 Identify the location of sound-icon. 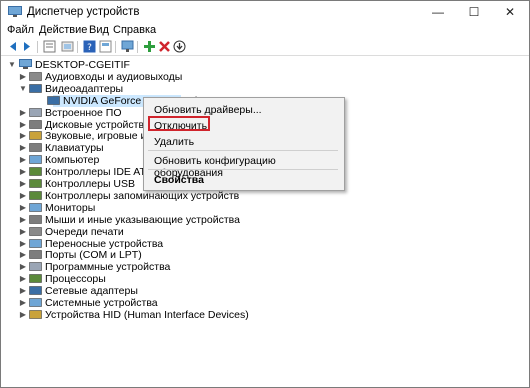
(35, 136).